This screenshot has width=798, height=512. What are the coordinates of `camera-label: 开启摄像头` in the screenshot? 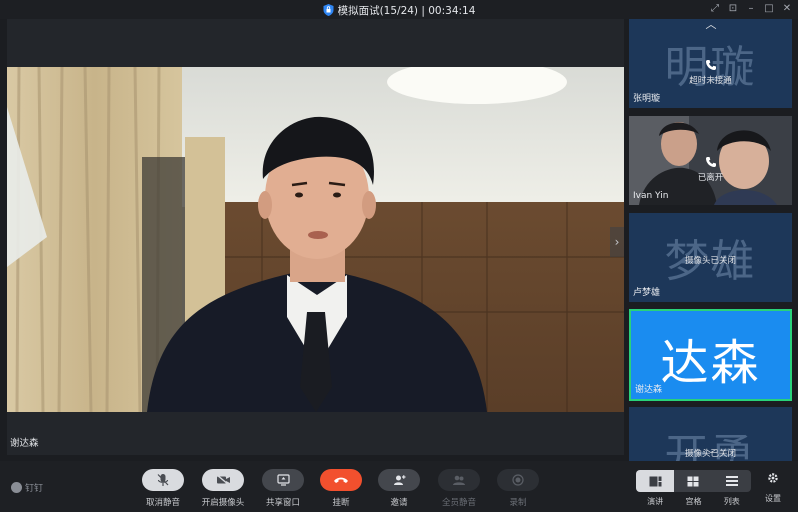 It's located at (223, 503).